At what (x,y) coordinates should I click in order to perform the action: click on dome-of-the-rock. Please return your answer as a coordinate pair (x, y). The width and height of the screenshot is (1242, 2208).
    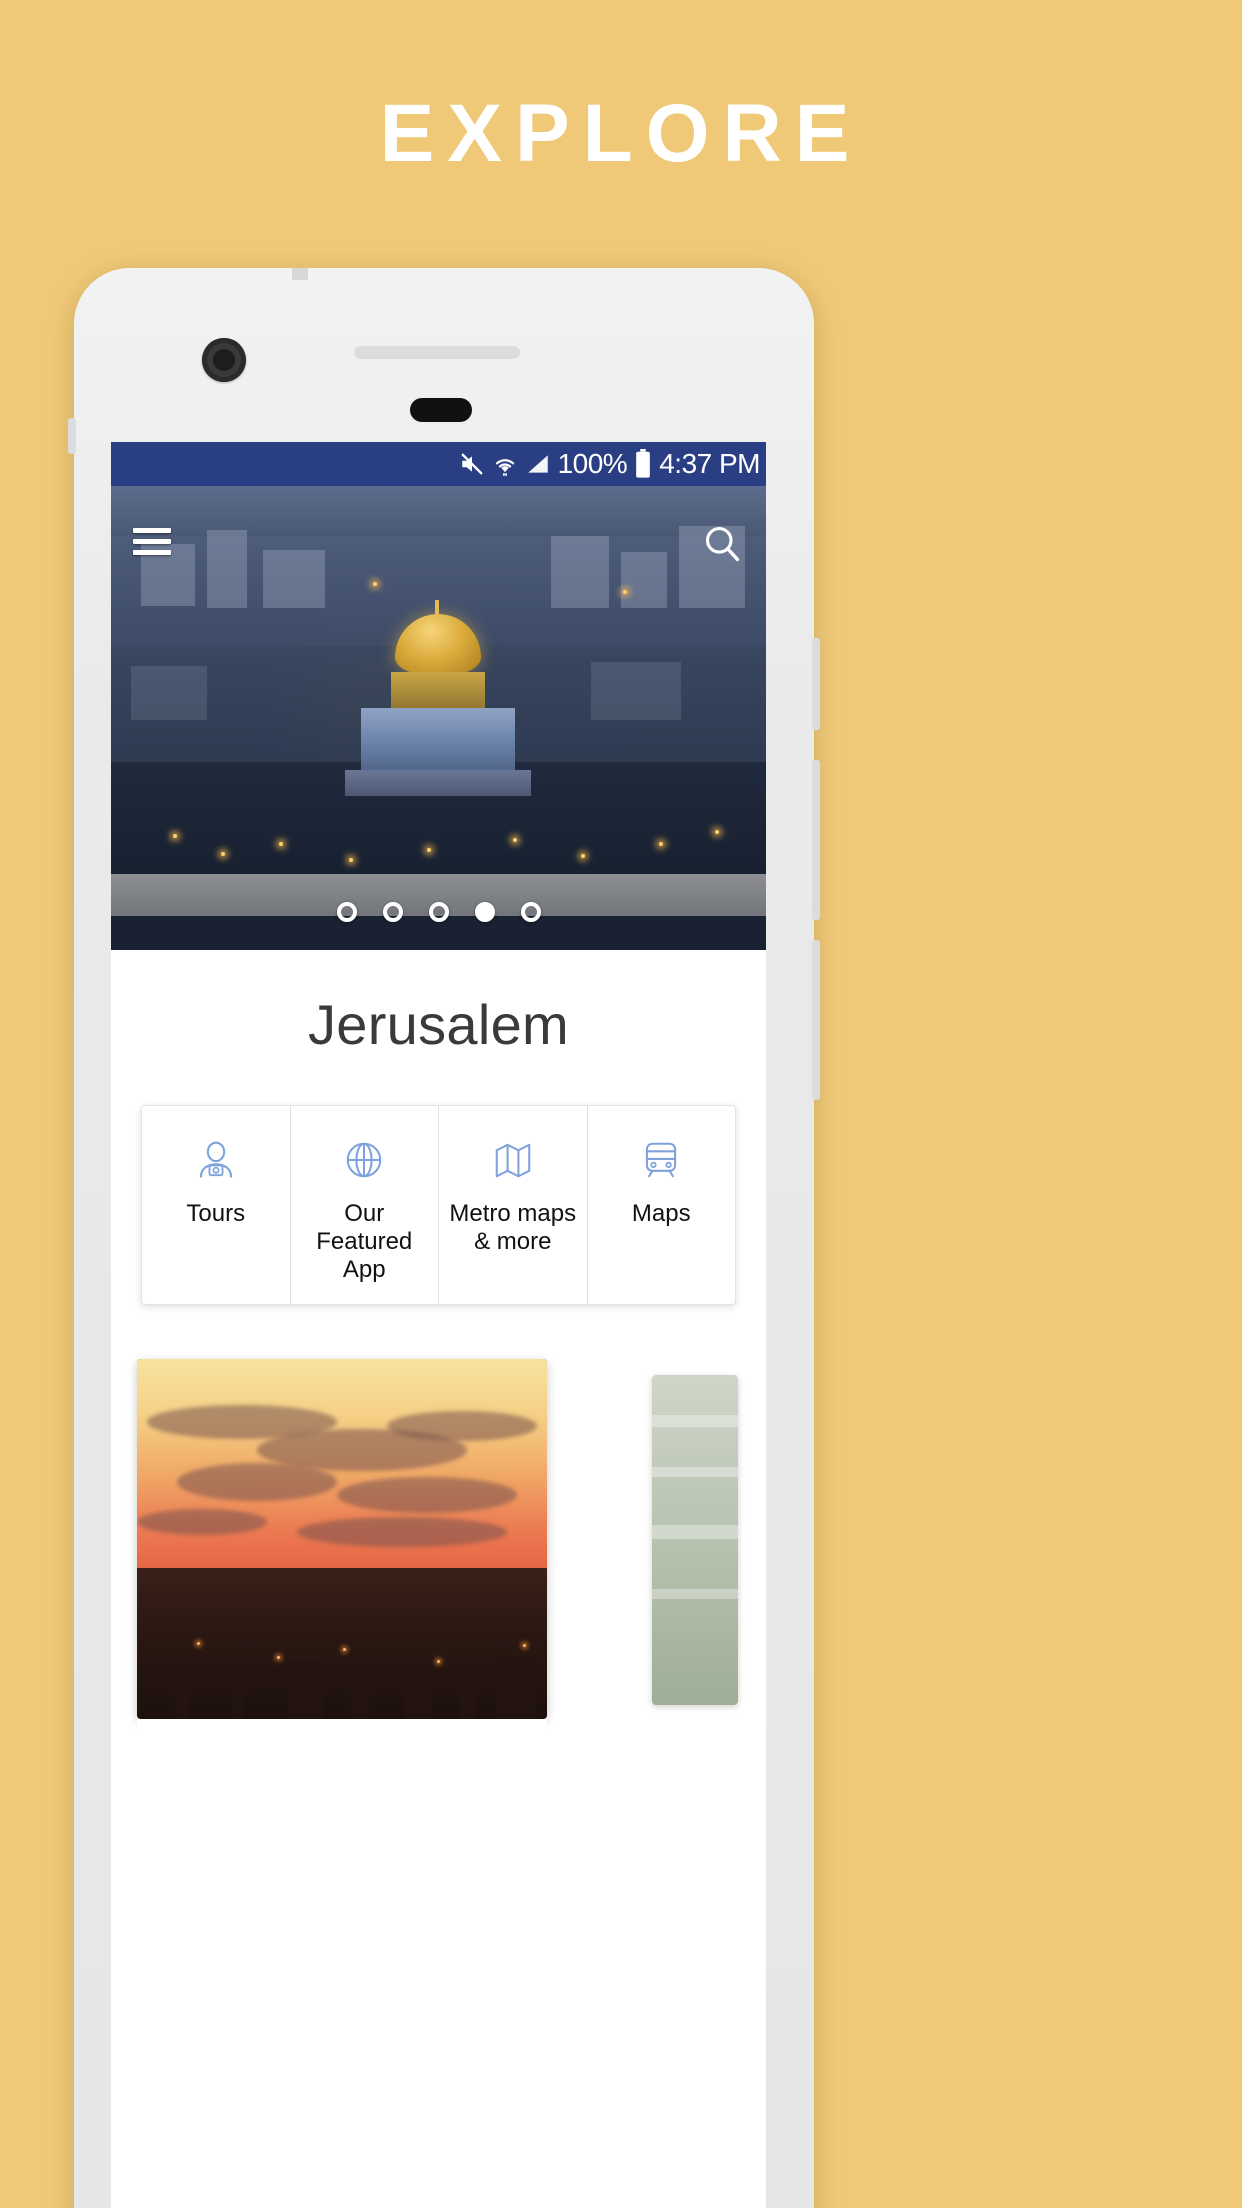
    Looking at the image, I should click on (438, 707).